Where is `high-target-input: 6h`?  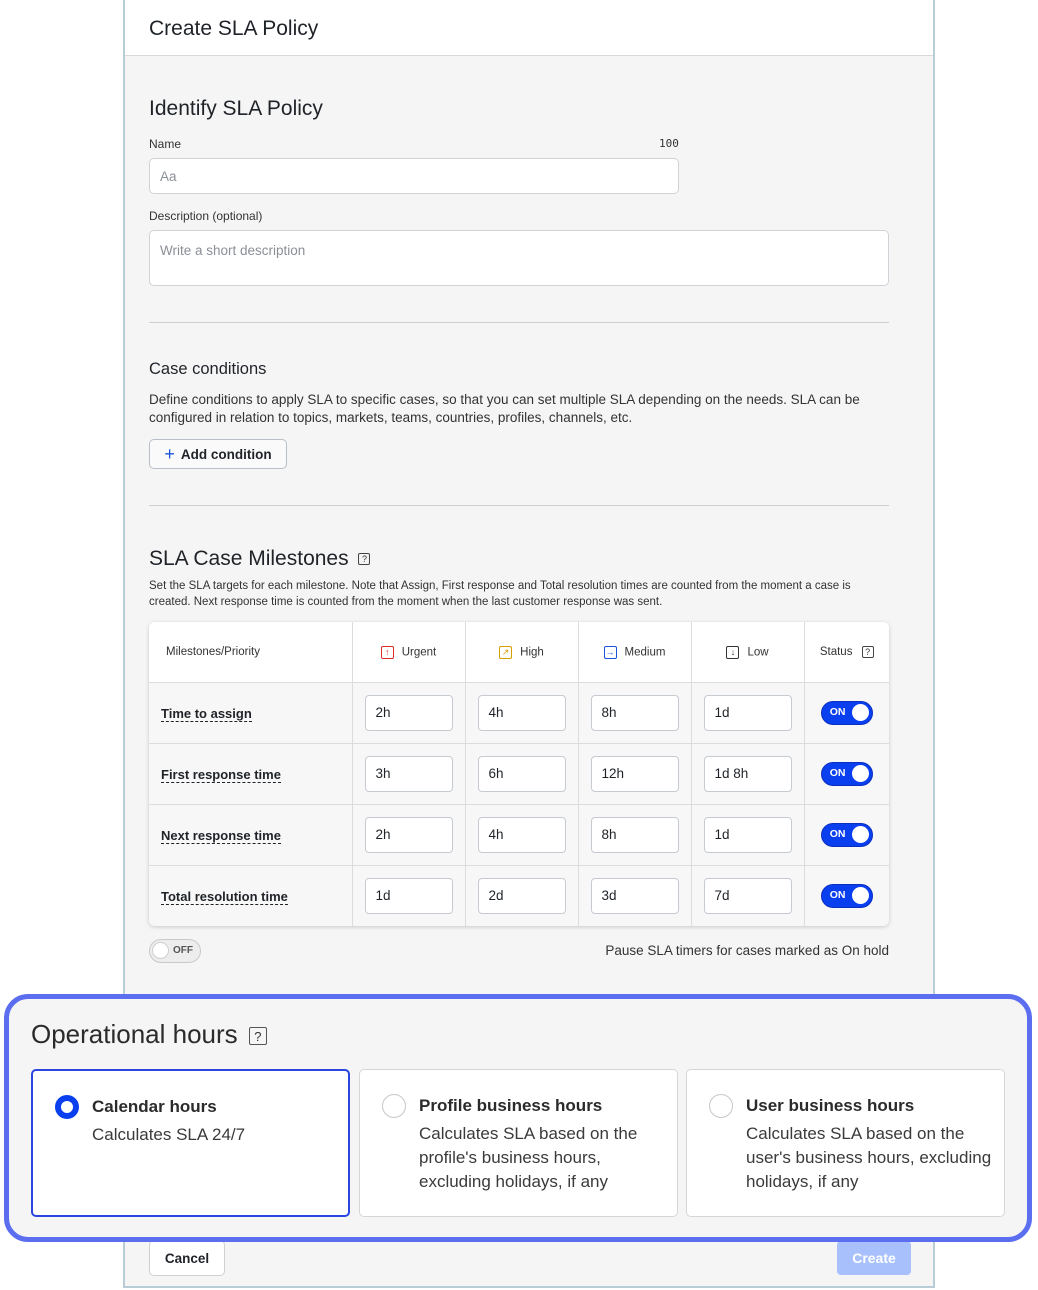
high-target-input: 6h is located at coordinates (521, 774).